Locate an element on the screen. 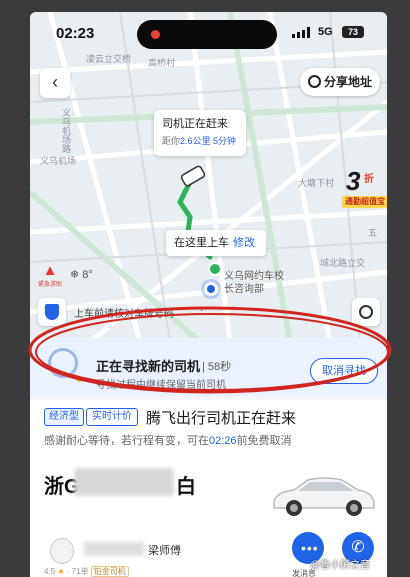 This screenshot has height=577, width=410. watermark: @鲁小厉之音 is located at coordinates (340, 565).